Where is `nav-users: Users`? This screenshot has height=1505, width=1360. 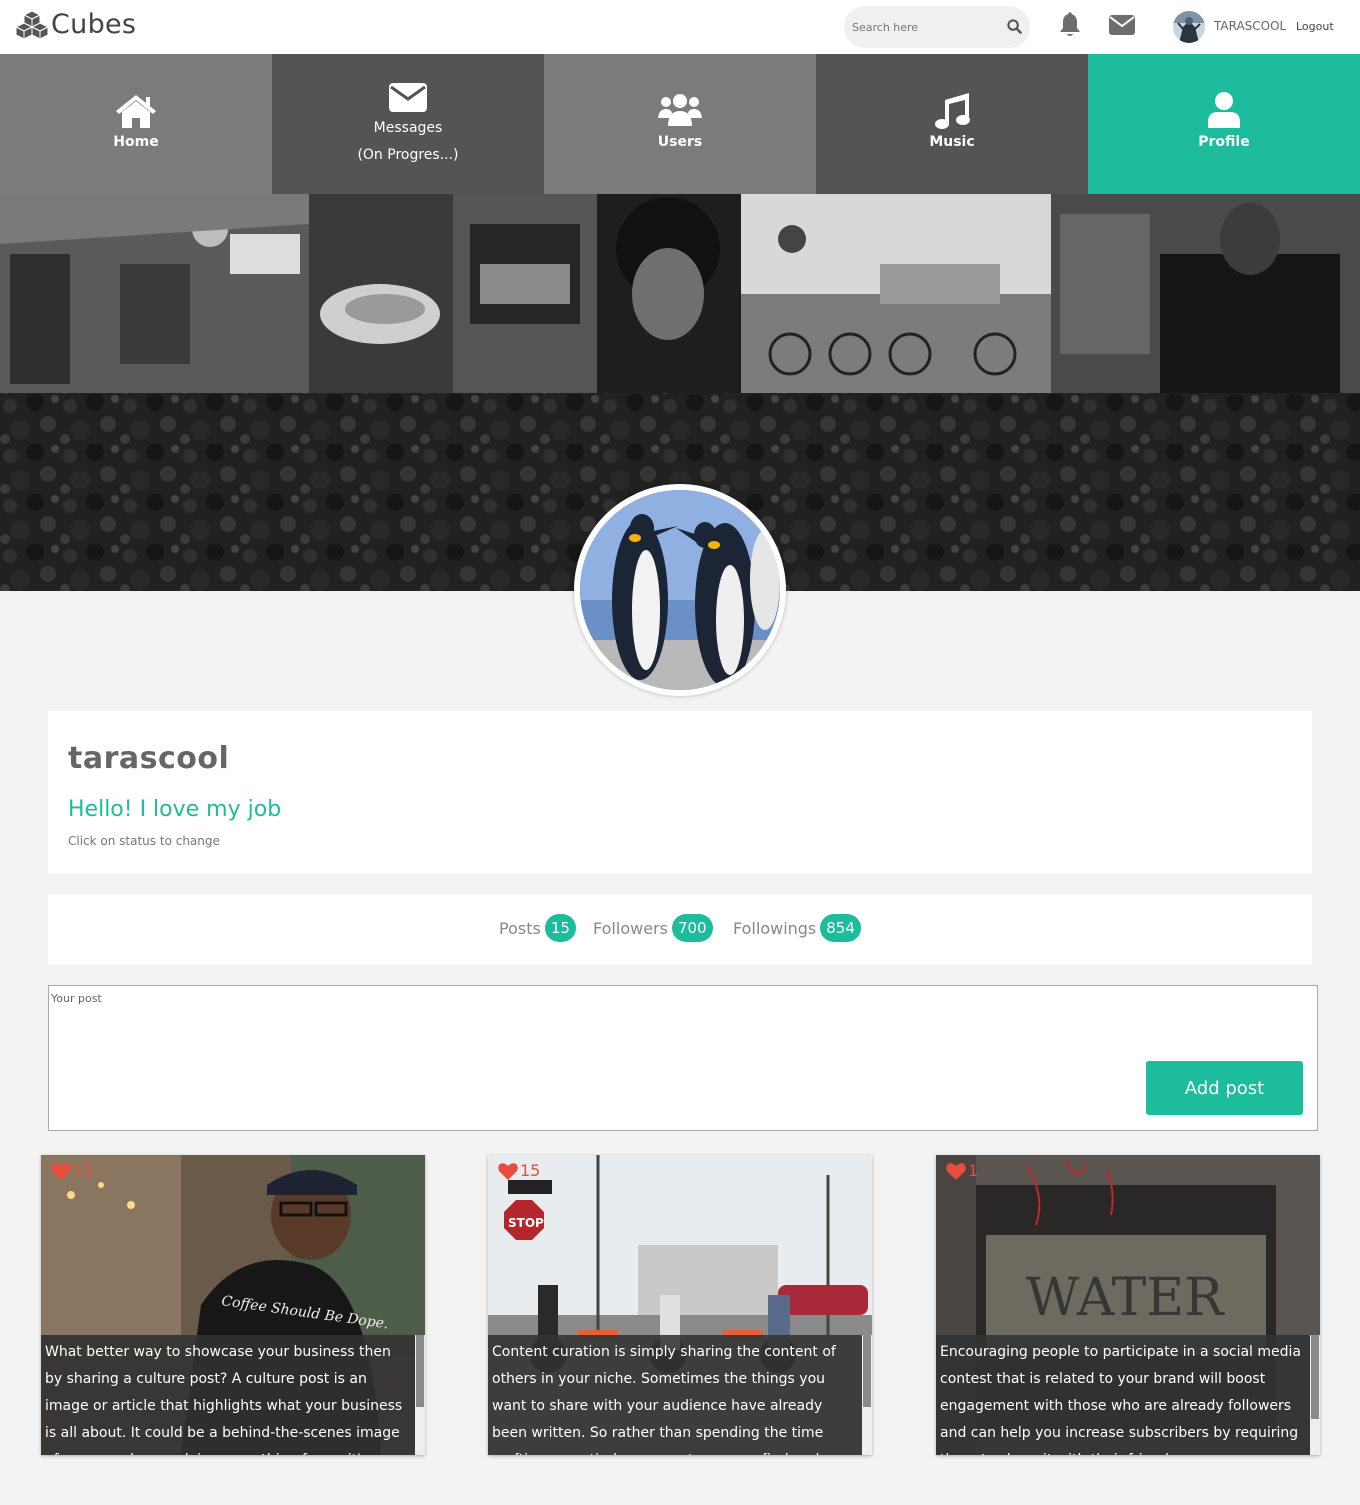 nav-users: Users is located at coordinates (680, 124).